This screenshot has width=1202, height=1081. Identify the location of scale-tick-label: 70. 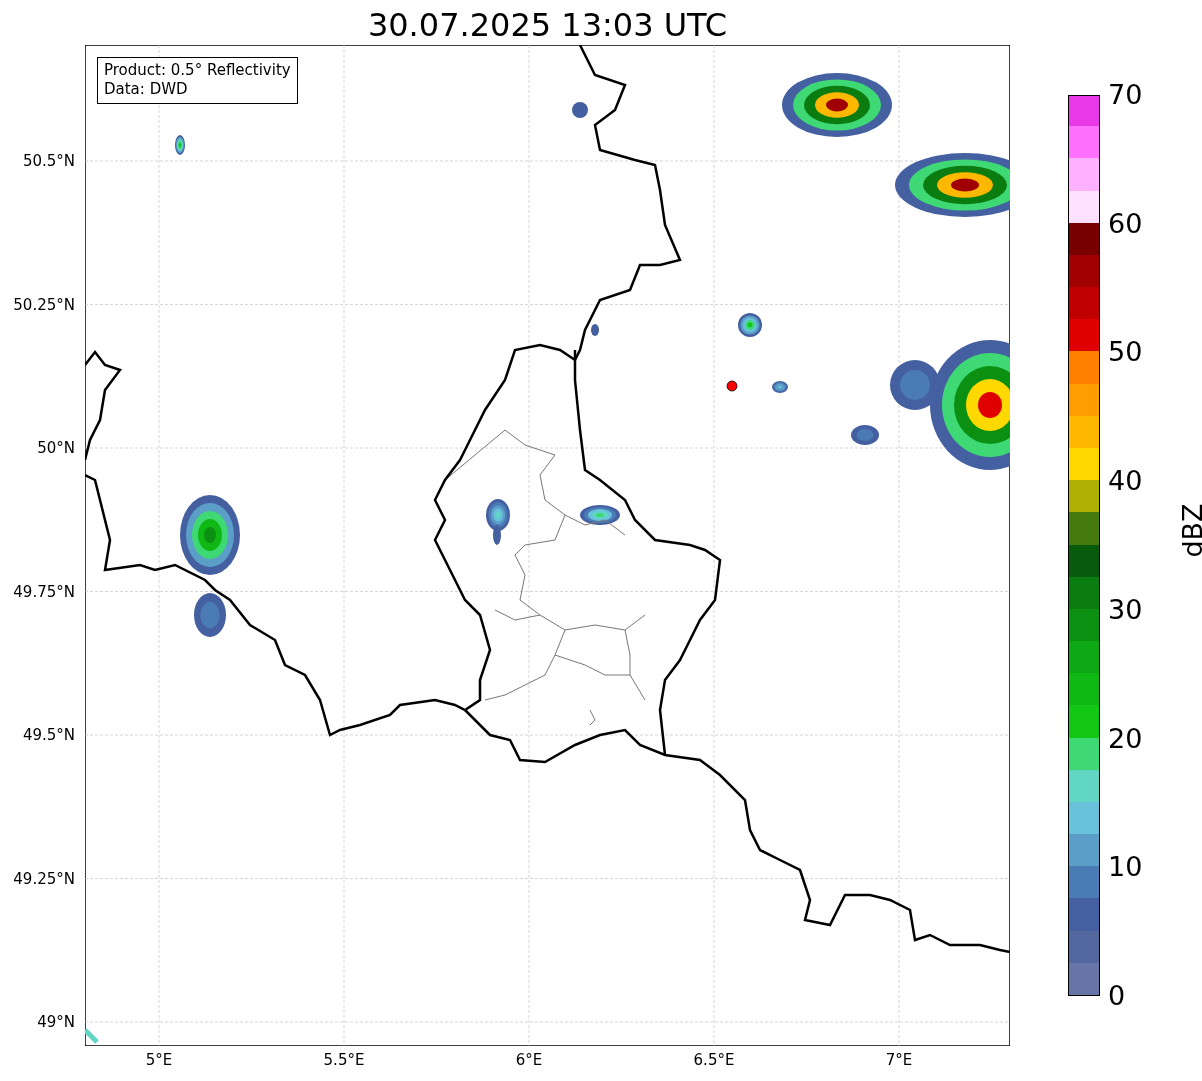
(1125, 95).